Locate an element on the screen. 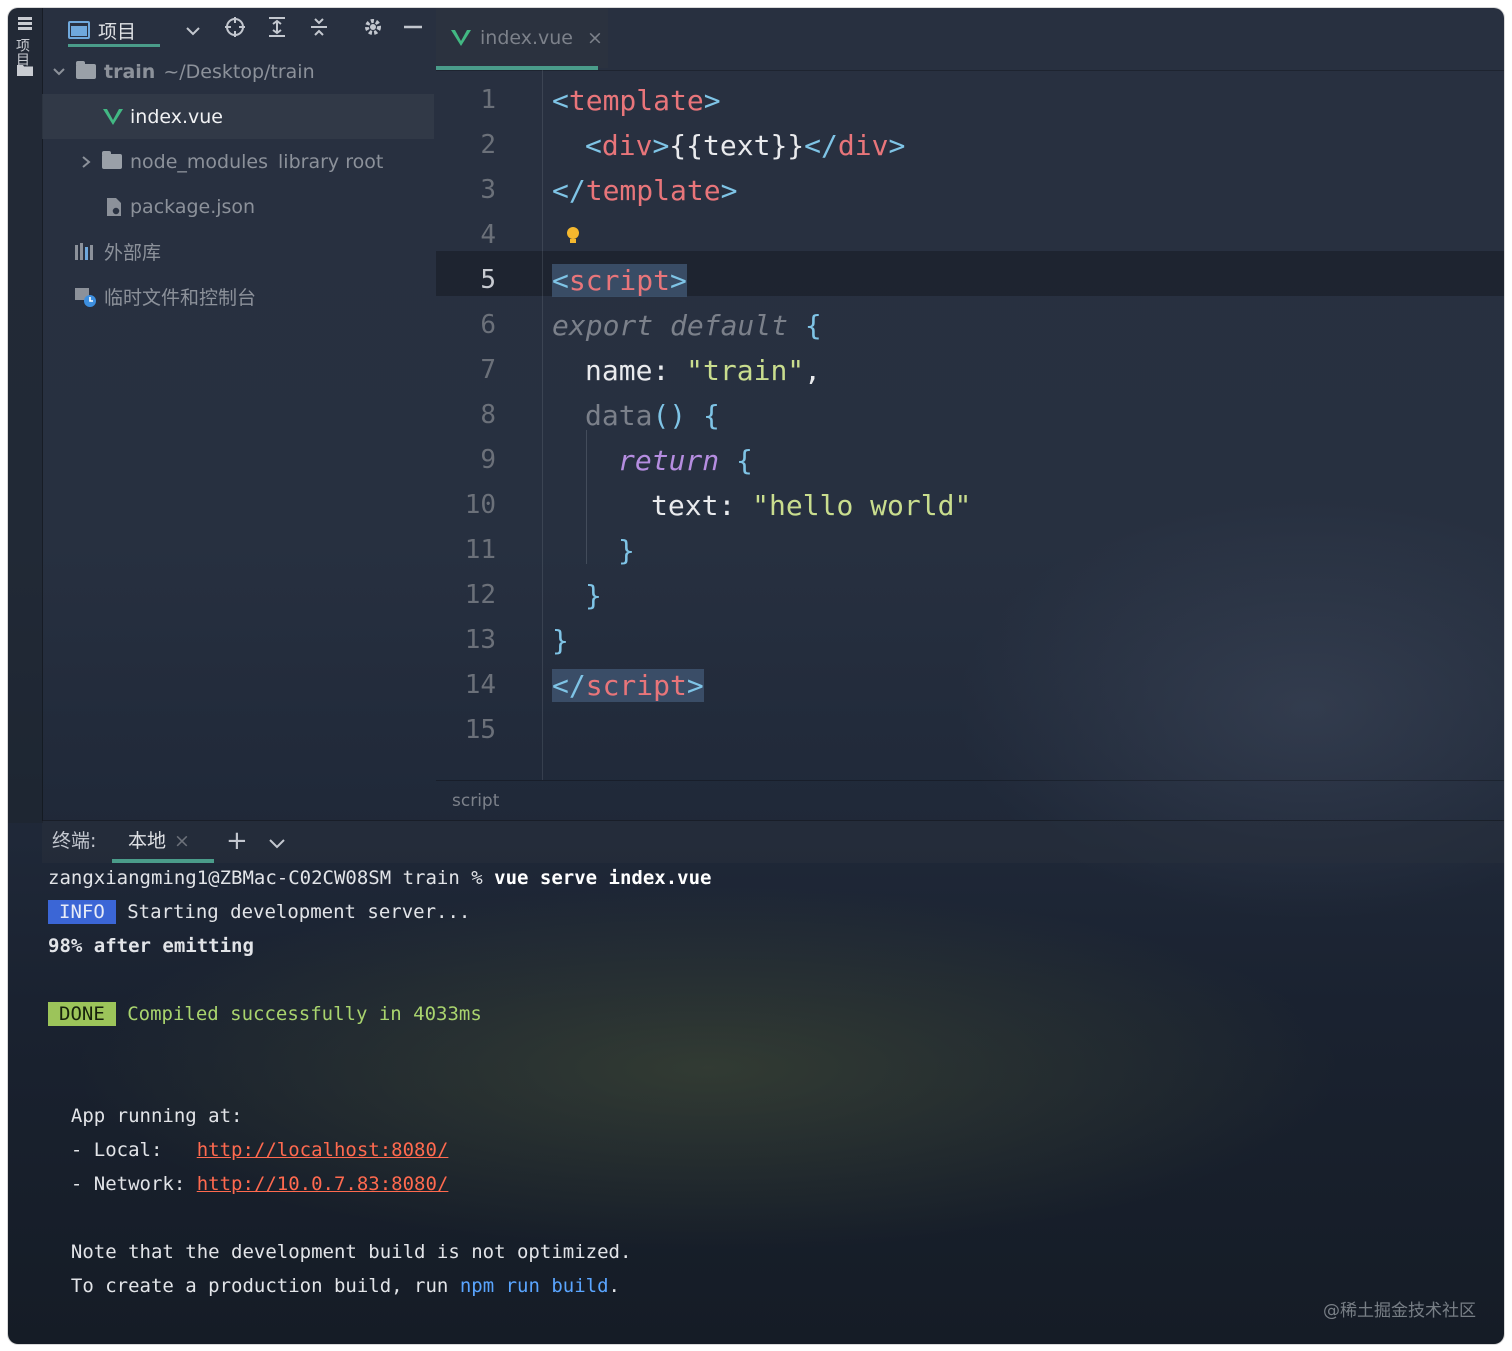 This screenshot has width=1512, height=1351. line-number: 14 is located at coordinates (480, 685).